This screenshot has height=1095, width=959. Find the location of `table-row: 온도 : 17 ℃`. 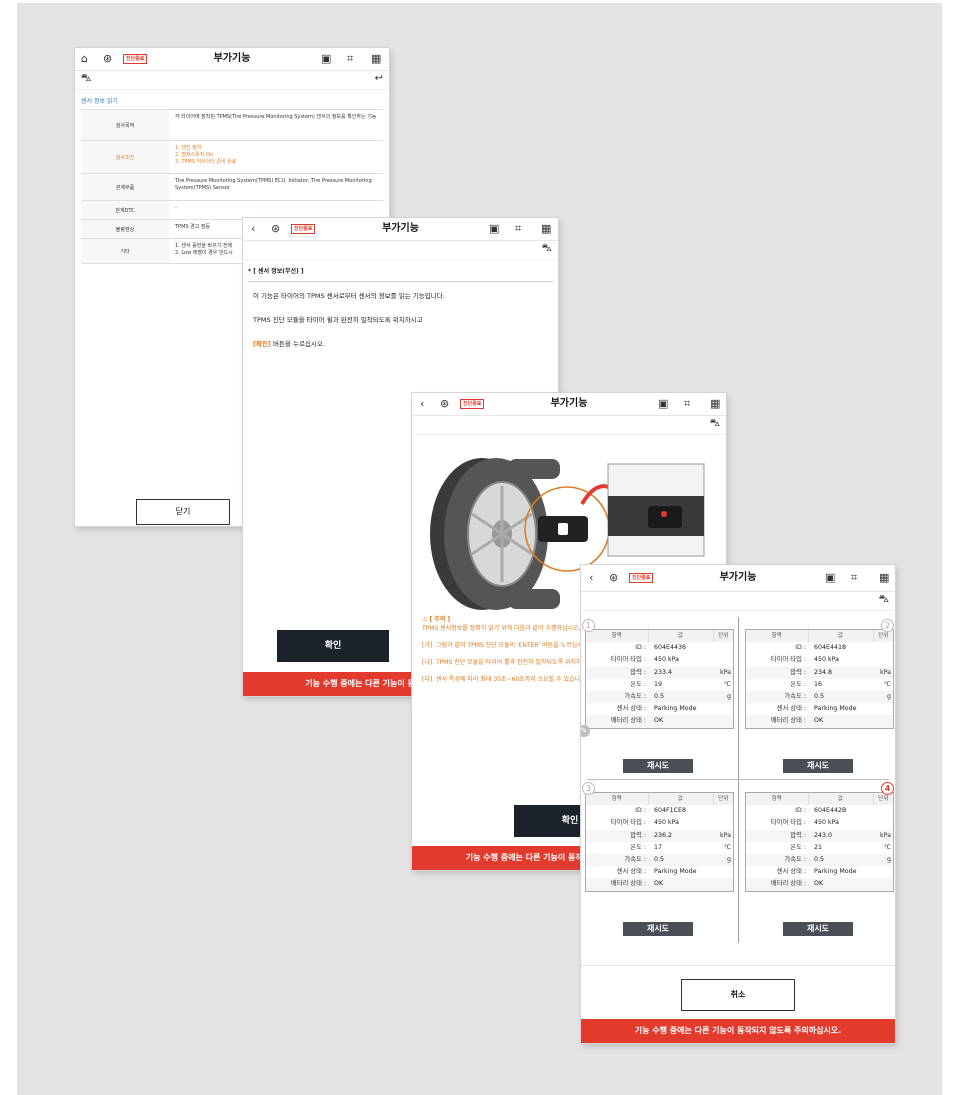

table-row: 온도 : 17 ℃ is located at coordinates (659, 848).